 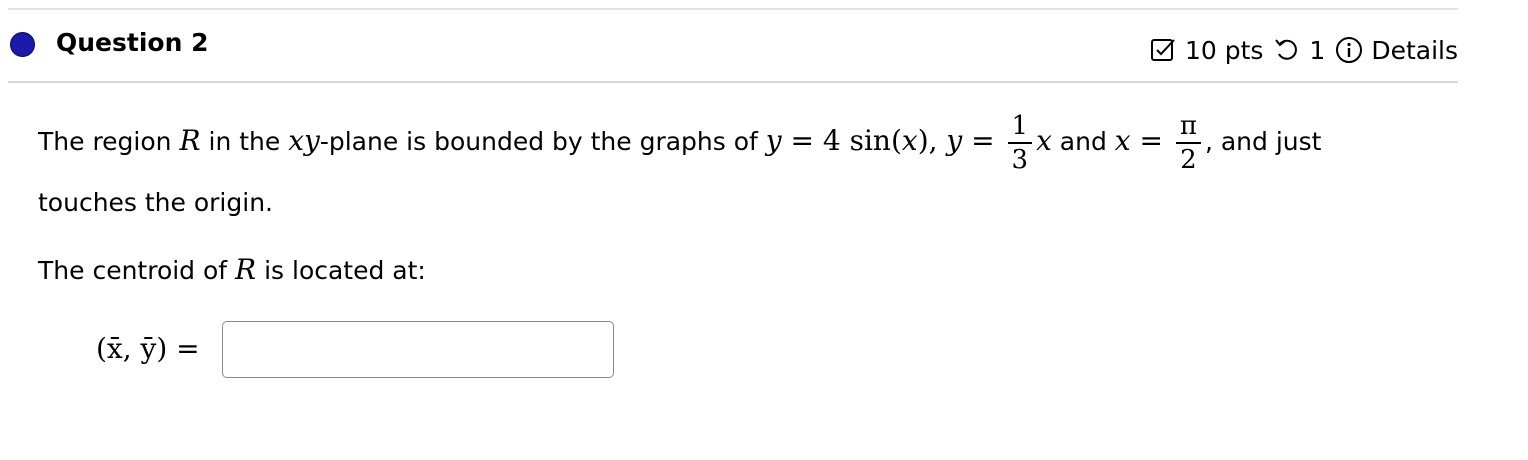 I want to click on math-expr: ),, so click(x=932, y=140).